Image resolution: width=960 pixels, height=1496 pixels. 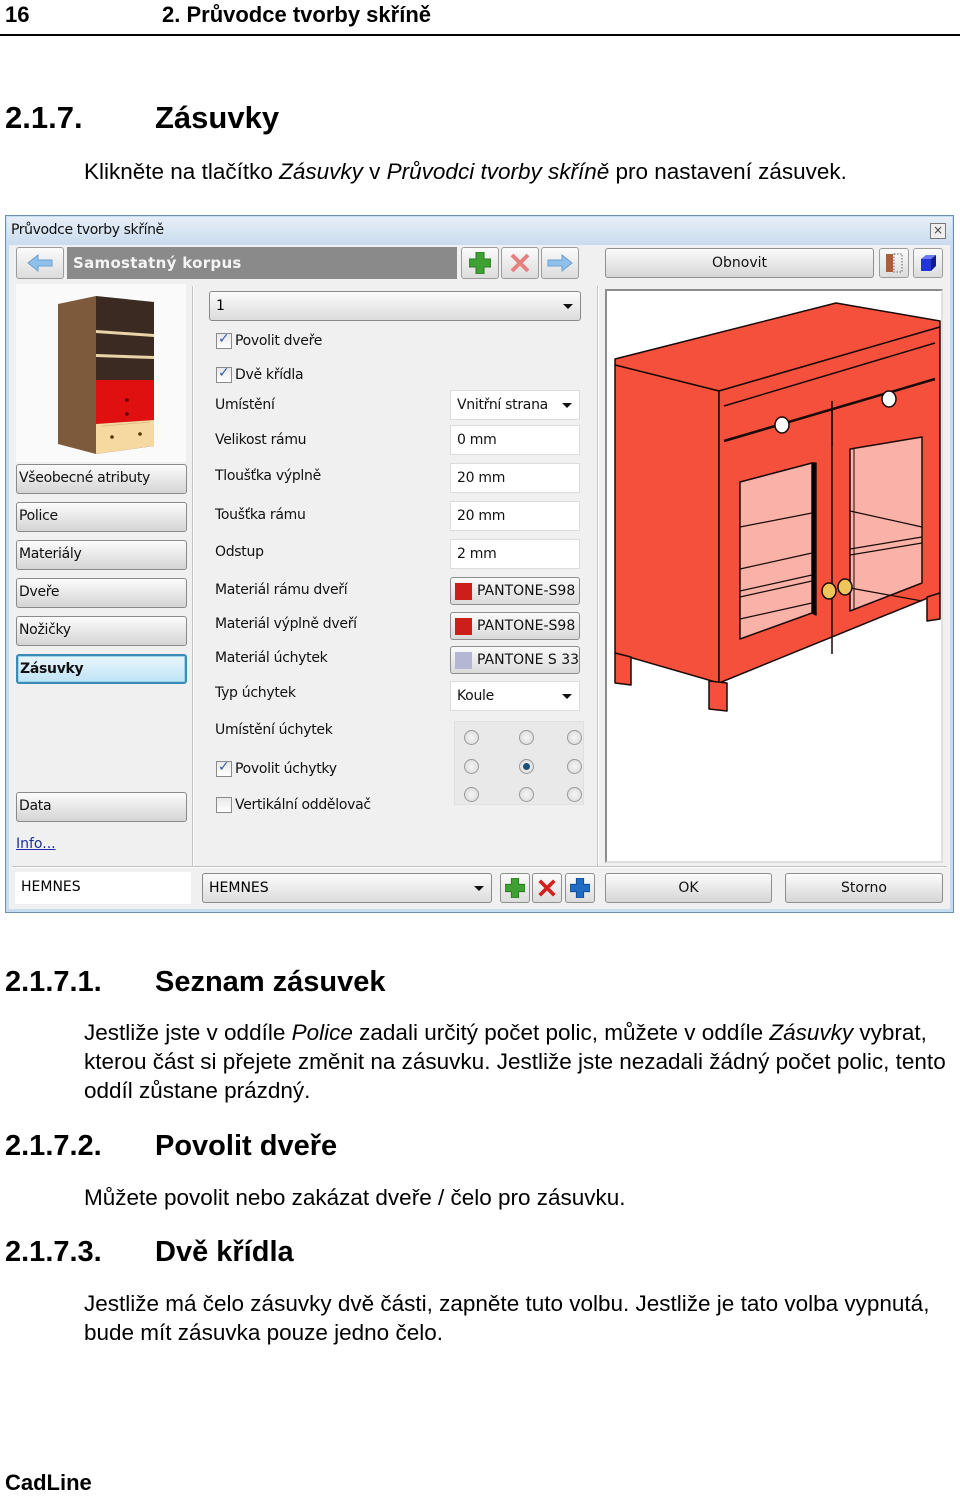 I want to click on cancel-button: Storno, so click(x=864, y=888).